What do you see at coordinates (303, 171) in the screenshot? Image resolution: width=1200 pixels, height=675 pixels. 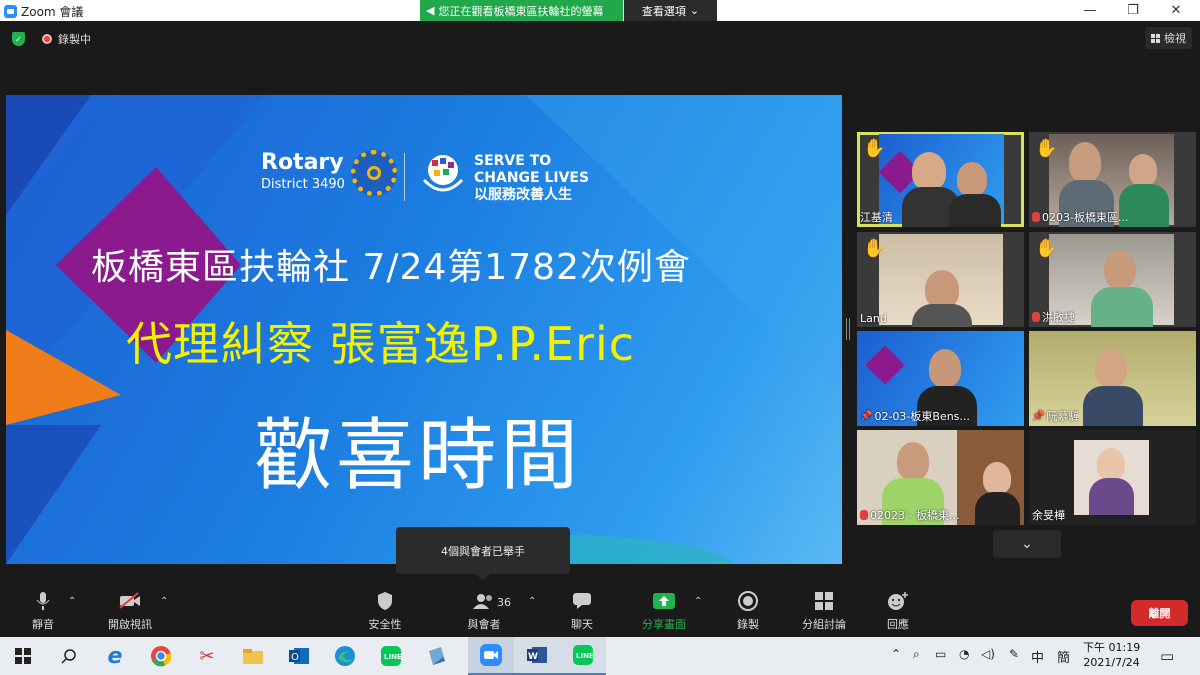 I see `rotary-logo: Rotary District 3490` at bounding box center [303, 171].